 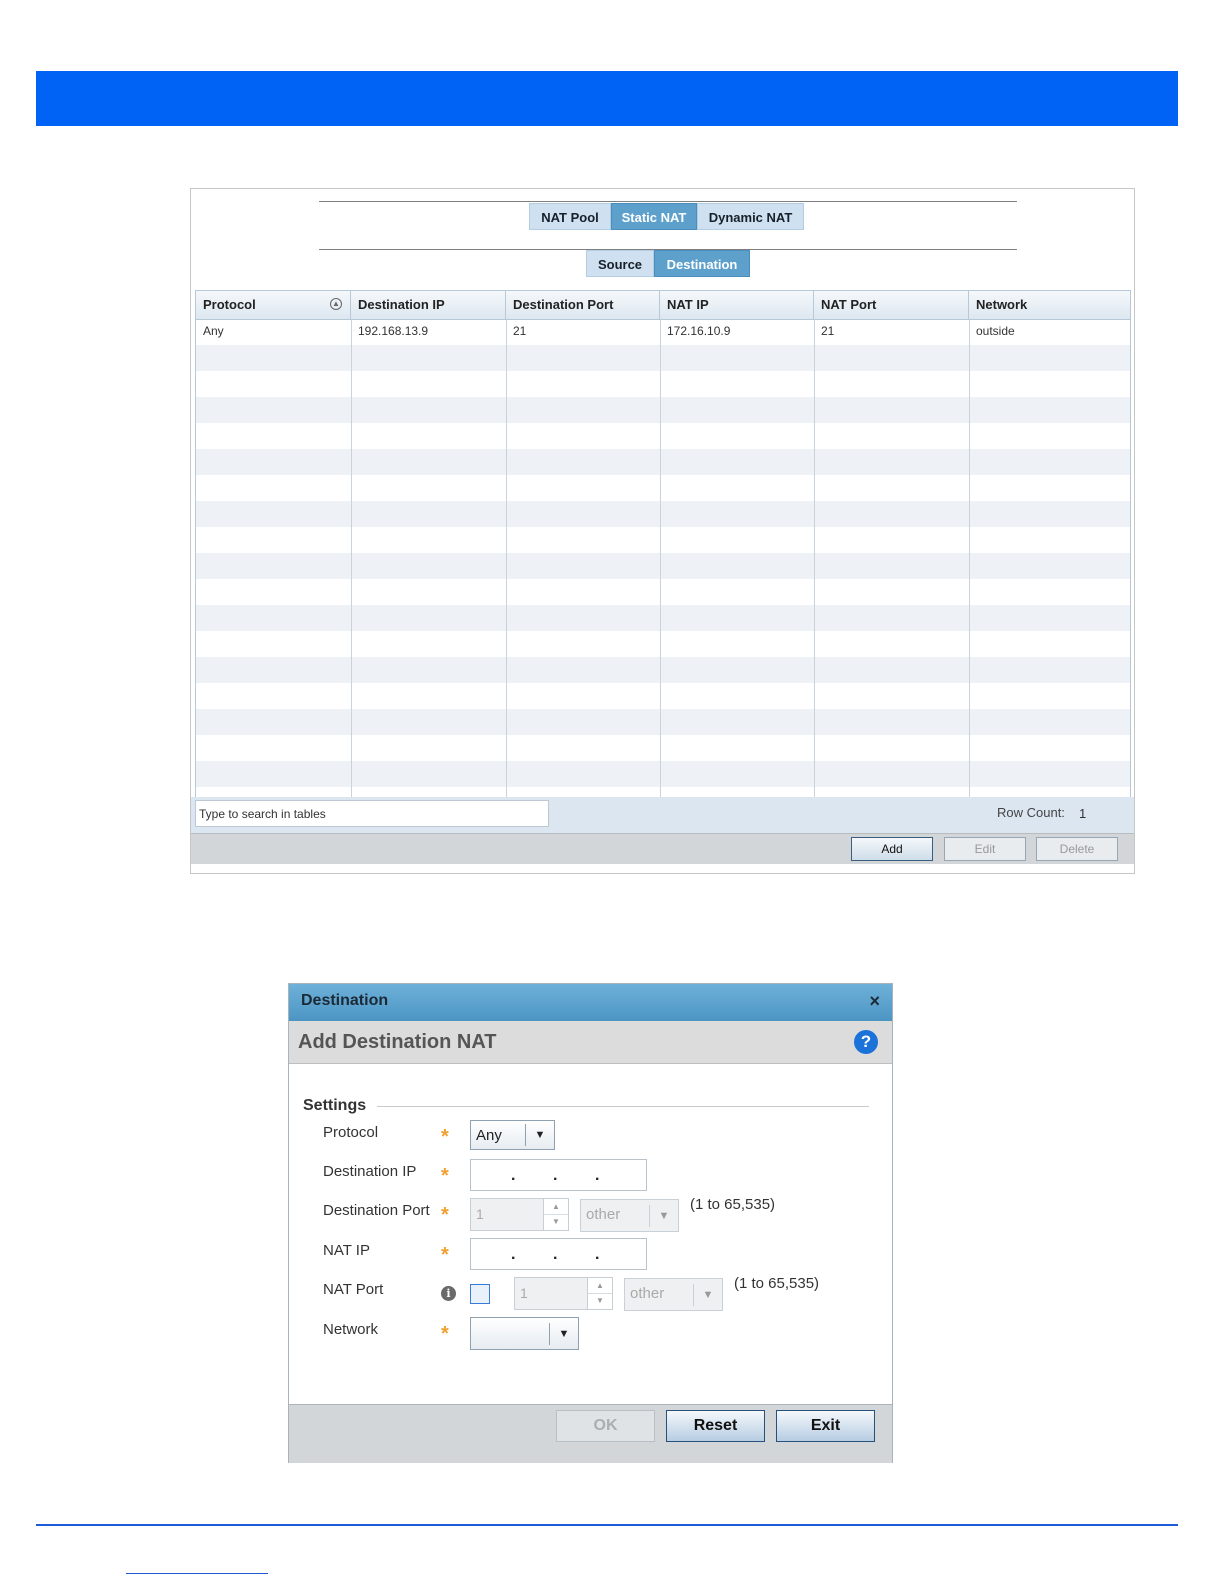 I want to click on footer-link-underline, so click(x=197, y=1573).